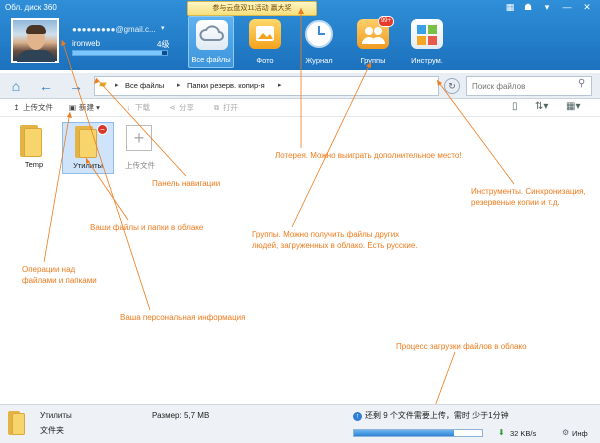 This screenshot has height=443, width=600. What do you see at coordinates (137, 107) in the screenshot?
I see `download-button: ↓ 下载` at bounding box center [137, 107].